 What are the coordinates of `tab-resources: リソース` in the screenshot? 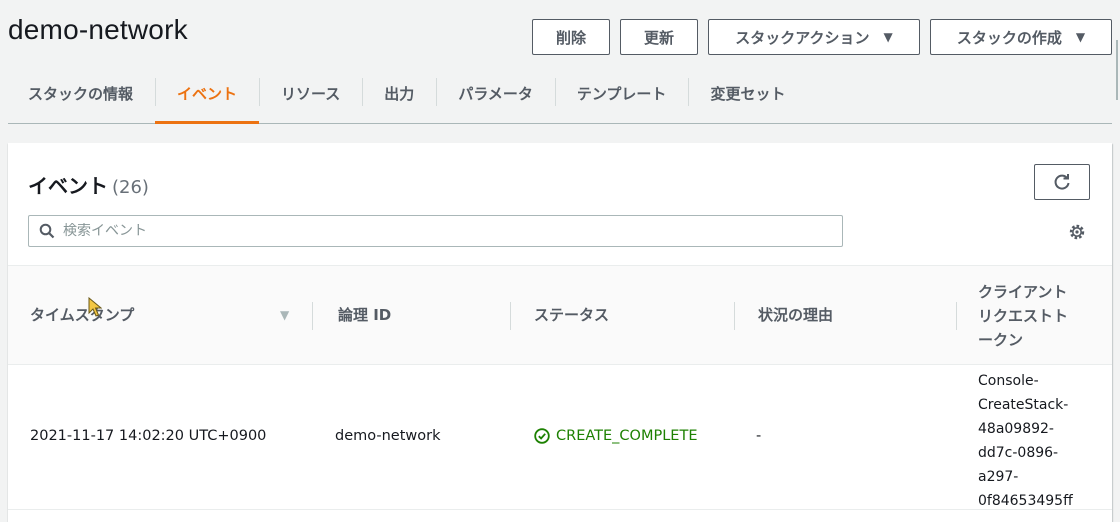 It's located at (310, 93).